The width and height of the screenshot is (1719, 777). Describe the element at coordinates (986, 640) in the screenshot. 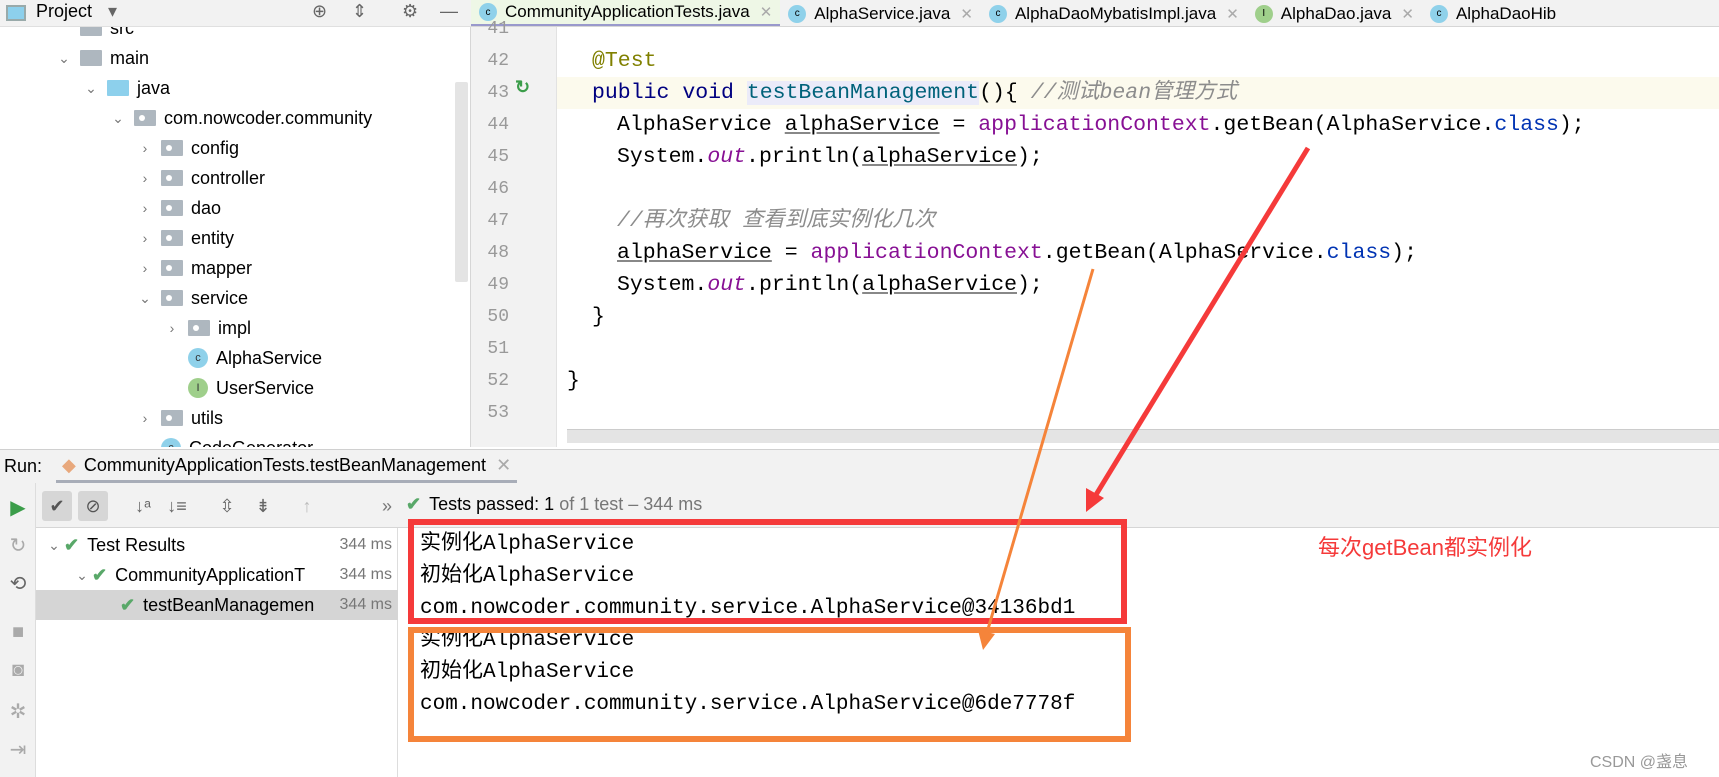

I see `orange-arrowhead` at that location.